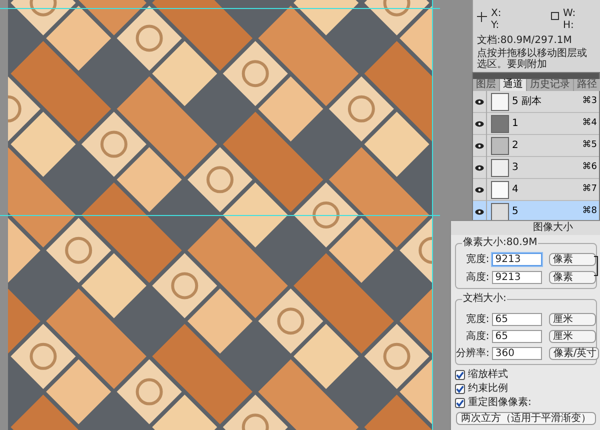 This screenshot has width=600, height=430. Describe the element at coordinates (525, 228) in the screenshot. I see `dialog-title: 图像大小` at that location.